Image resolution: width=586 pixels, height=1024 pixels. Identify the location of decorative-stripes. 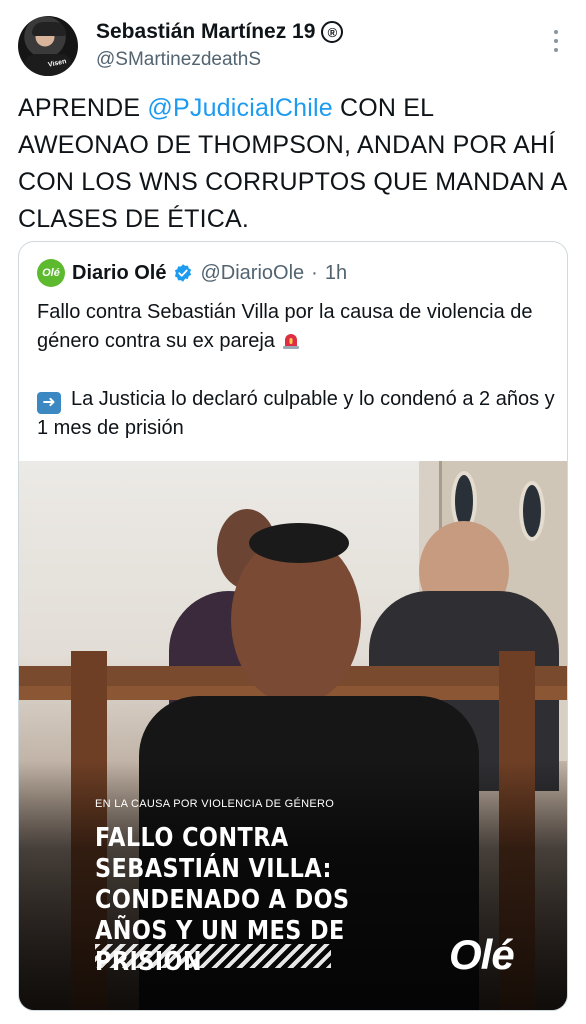
(213, 956).